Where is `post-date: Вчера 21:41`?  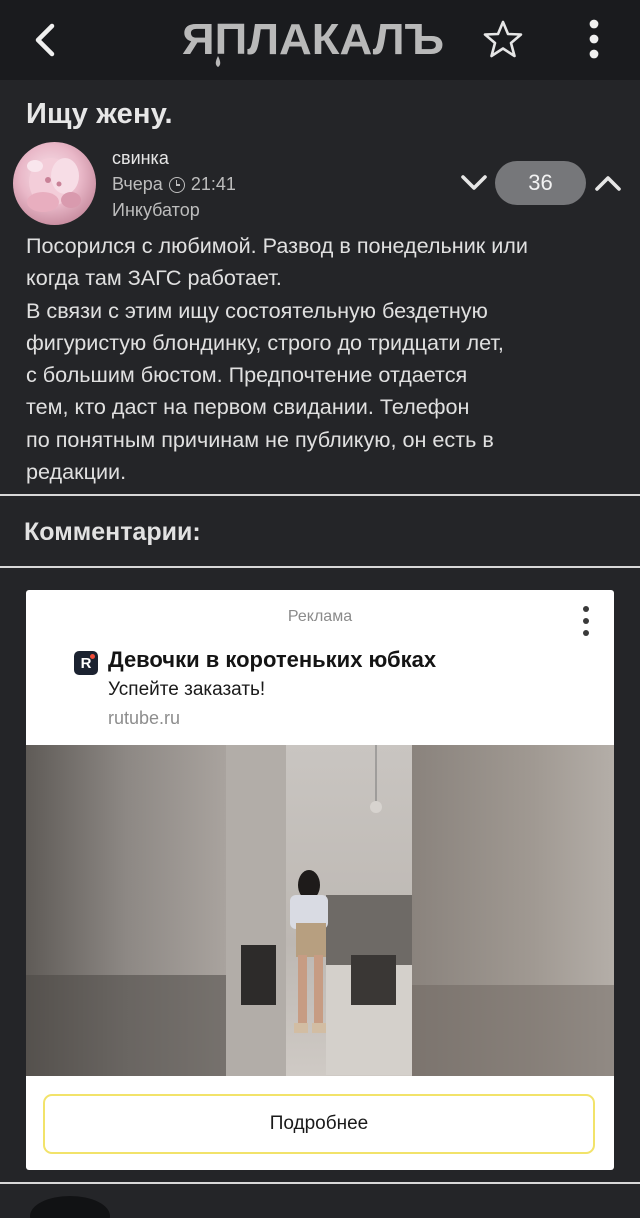
post-date: Вчера 21:41 is located at coordinates (174, 184).